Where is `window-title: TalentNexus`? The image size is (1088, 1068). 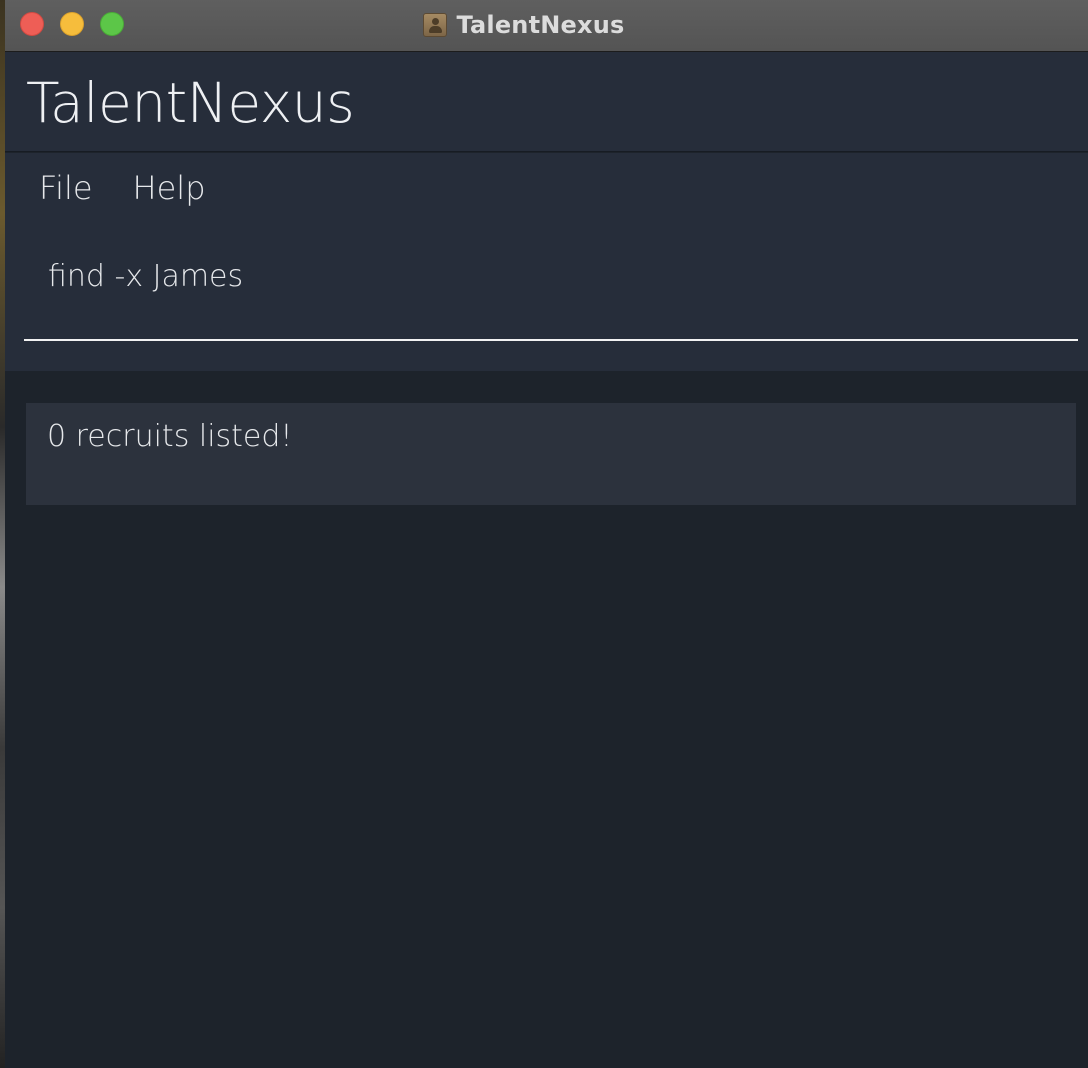
window-title: TalentNexus is located at coordinates (540, 25).